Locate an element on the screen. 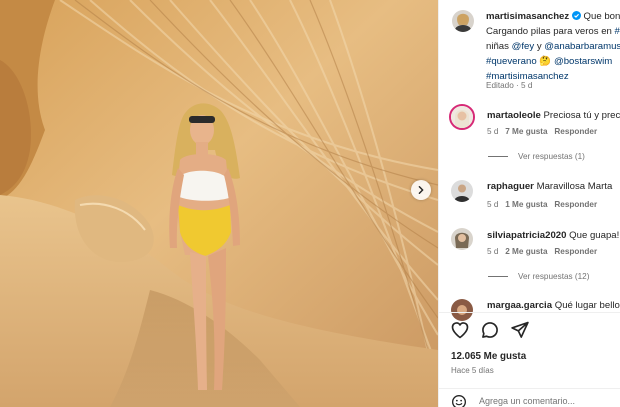 This screenshot has height=407, width=620. view-replies-button: Ver respuestas (1) is located at coordinates (536, 156).